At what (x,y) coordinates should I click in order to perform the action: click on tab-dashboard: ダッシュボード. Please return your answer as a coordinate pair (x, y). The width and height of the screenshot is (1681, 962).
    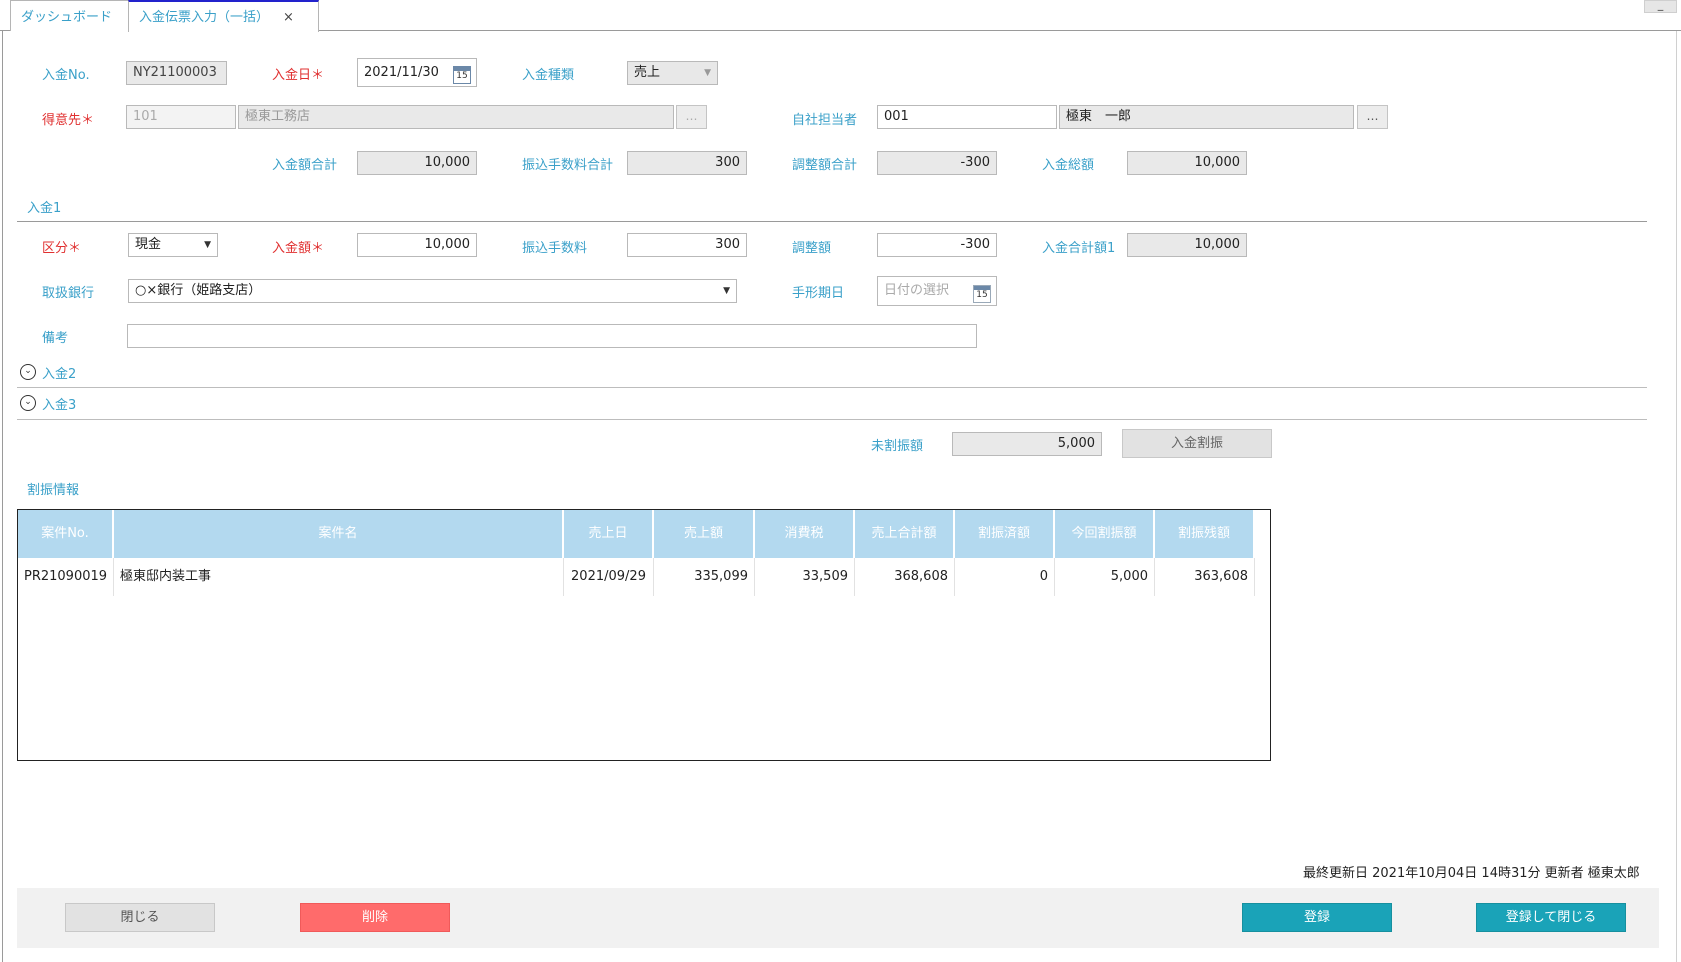
    Looking at the image, I should click on (69, 15).